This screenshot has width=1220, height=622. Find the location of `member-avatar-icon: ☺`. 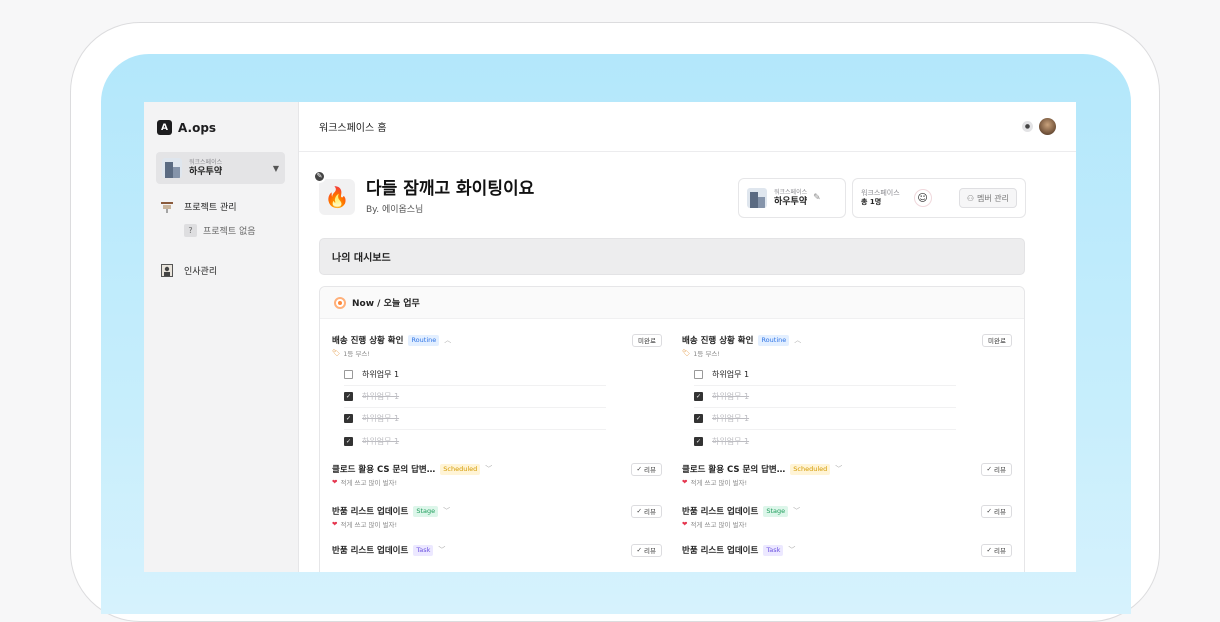

member-avatar-icon: ☺ is located at coordinates (922, 198).